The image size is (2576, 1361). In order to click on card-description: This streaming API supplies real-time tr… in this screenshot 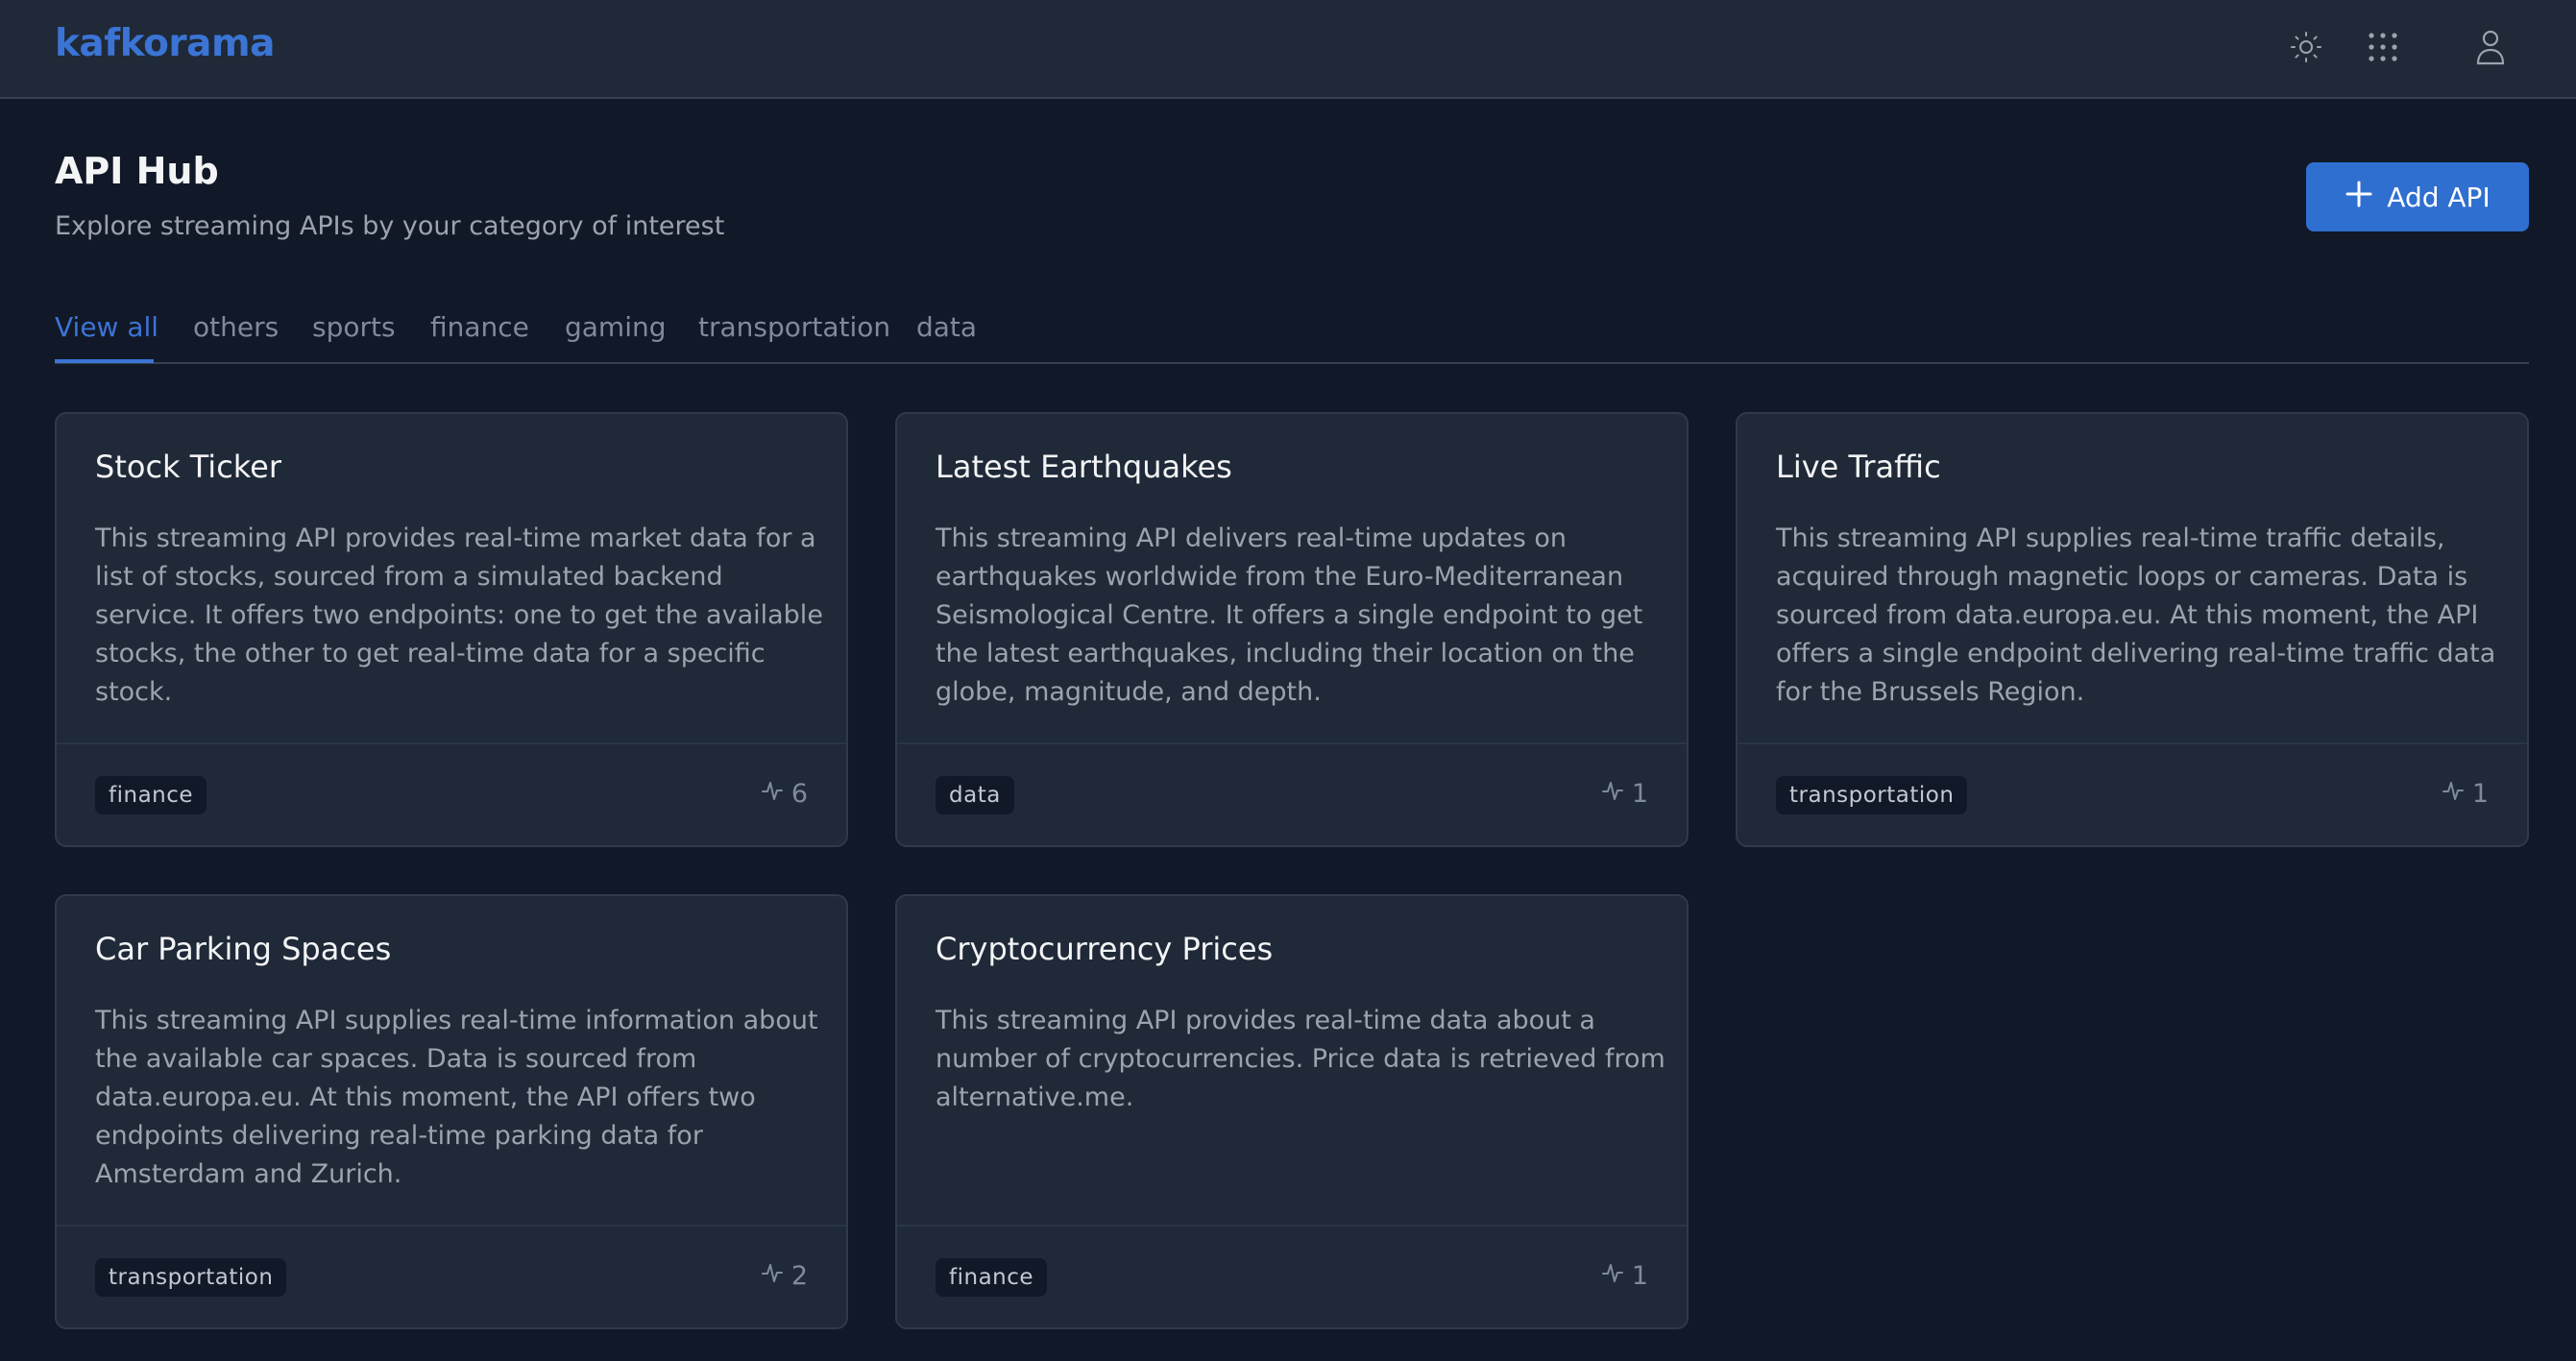, I will do `click(2136, 615)`.